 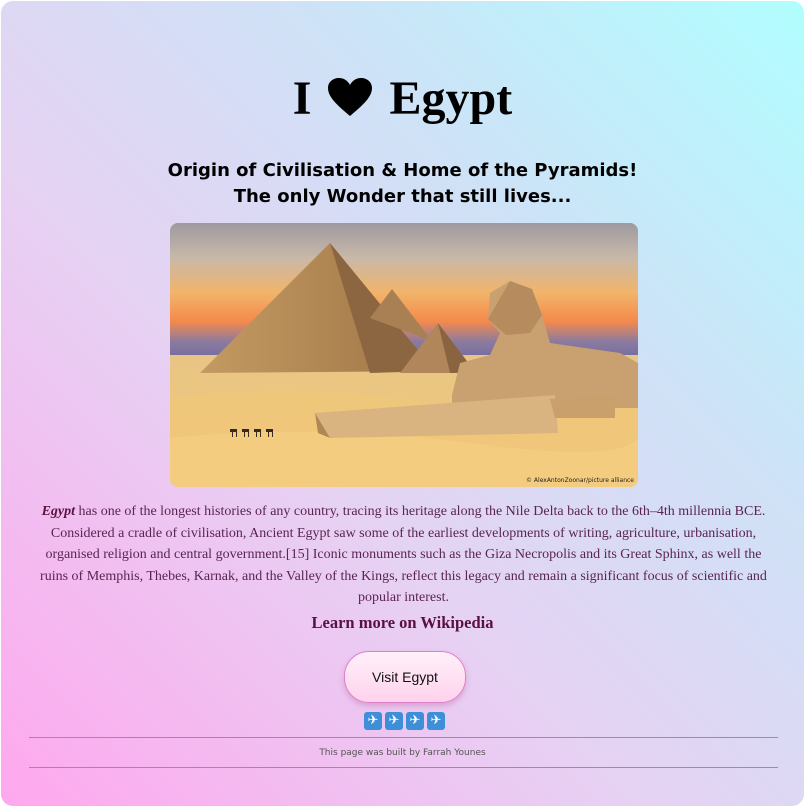 I want to click on wikipedia-link: Learn more on Wikipedia, so click(x=402, y=623).